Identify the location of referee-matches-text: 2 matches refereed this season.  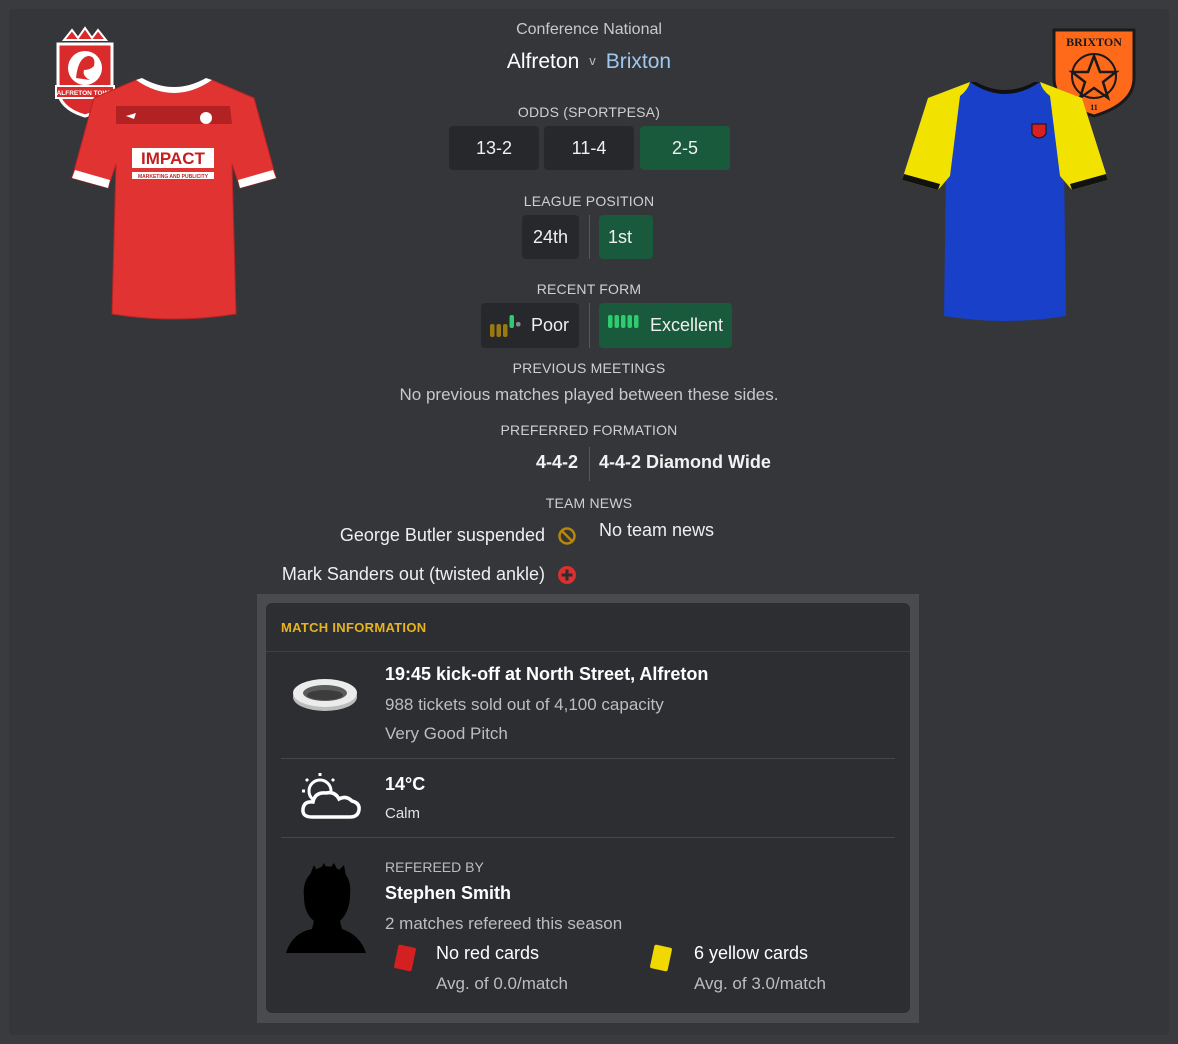
(504, 923).